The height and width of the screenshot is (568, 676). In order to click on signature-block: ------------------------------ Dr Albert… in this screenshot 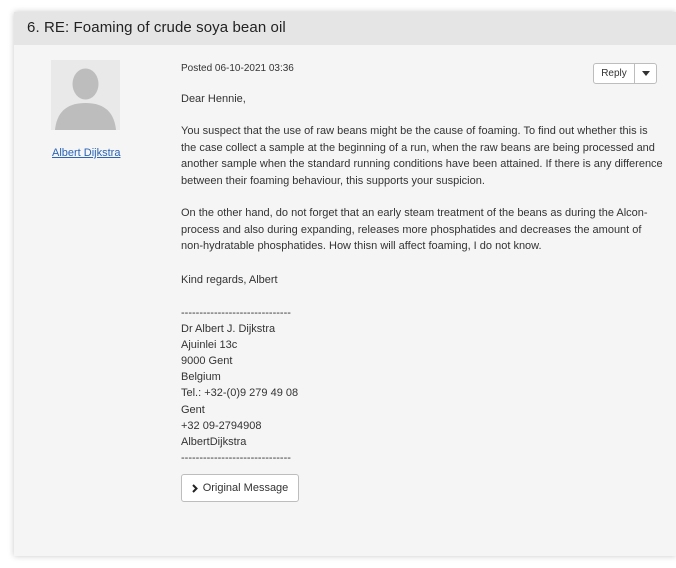, I will do `click(331, 385)`.